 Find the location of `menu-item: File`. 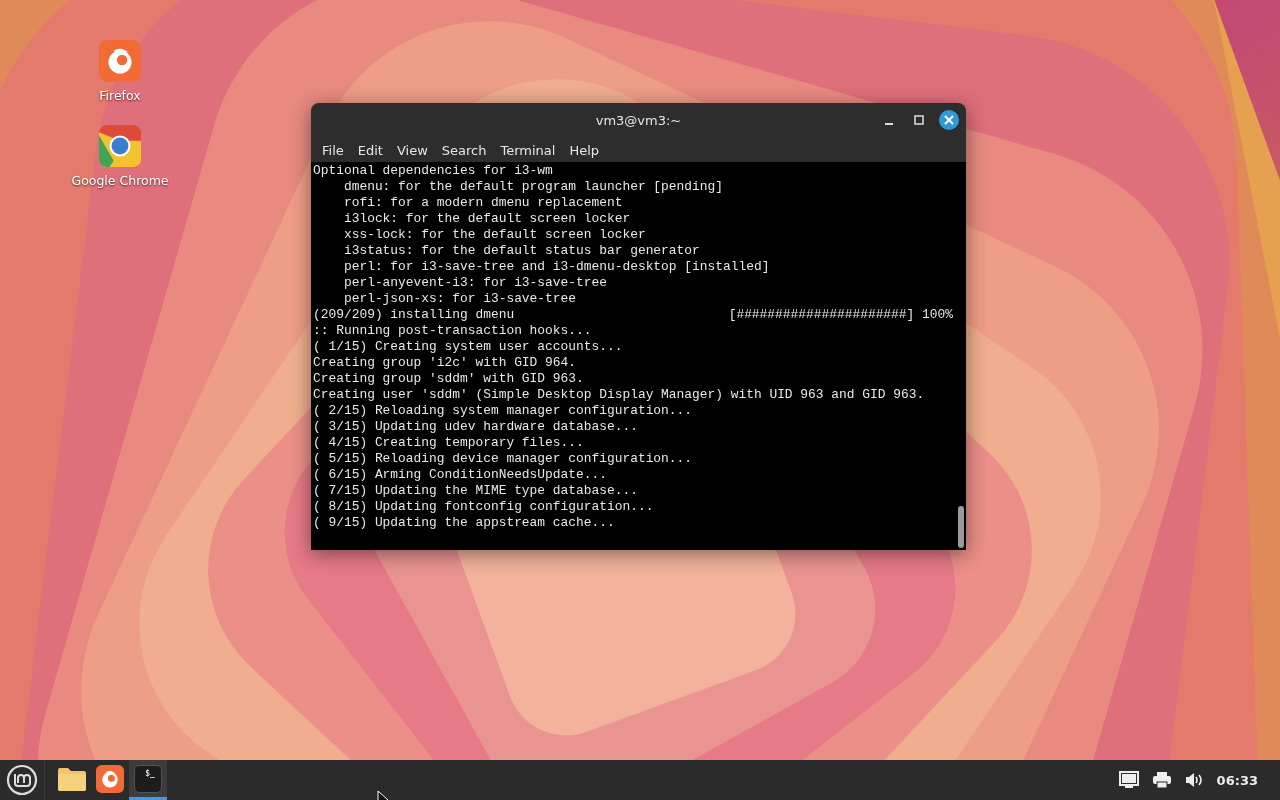

menu-item: File is located at coordinates (333, 150).